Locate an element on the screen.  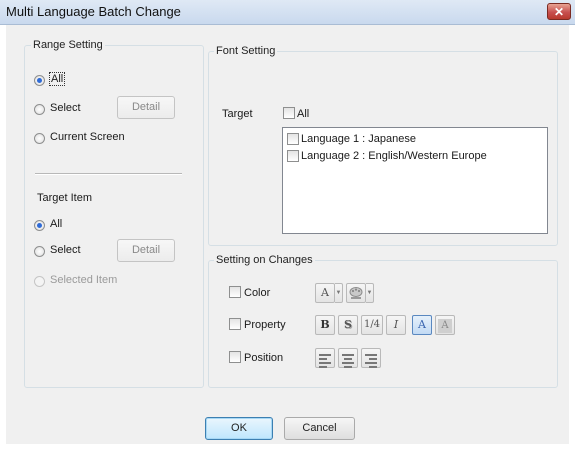
range-detail-button: Detail is located at coordinates (146, 107).